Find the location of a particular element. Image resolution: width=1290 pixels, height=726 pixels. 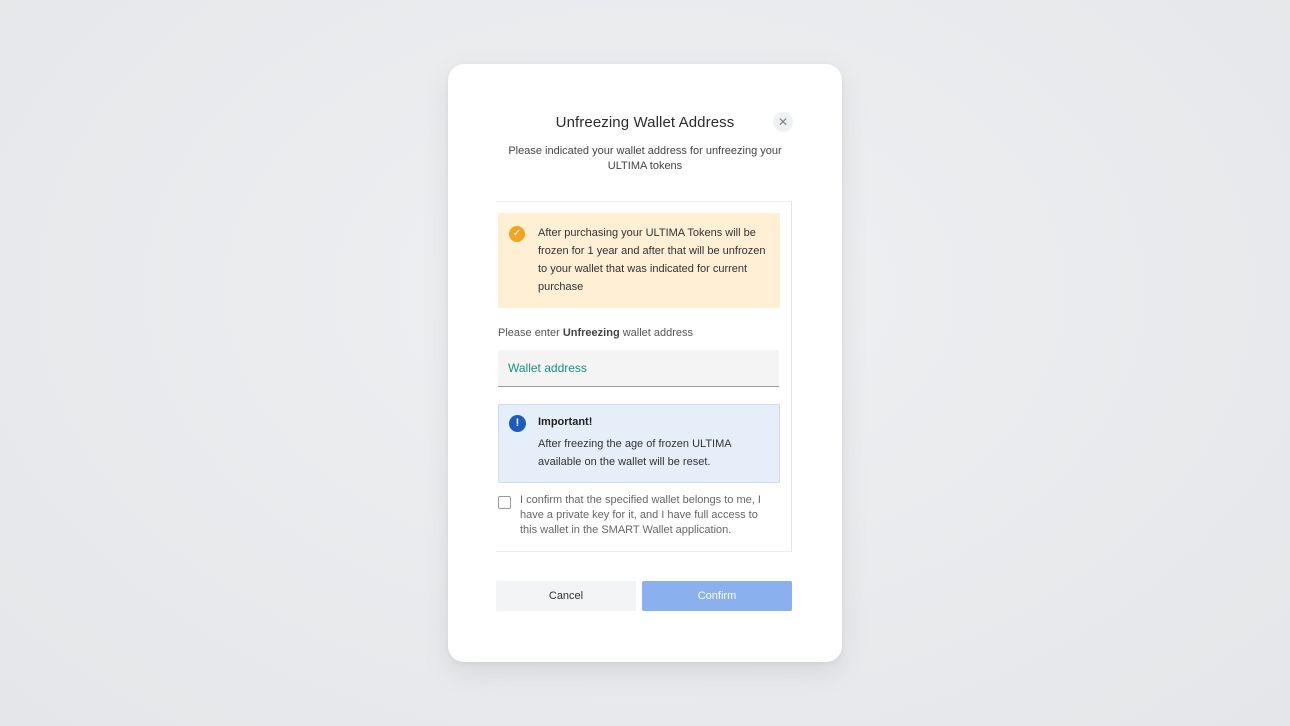

confirm-button: Confirm is located at coordinates (717, 596).